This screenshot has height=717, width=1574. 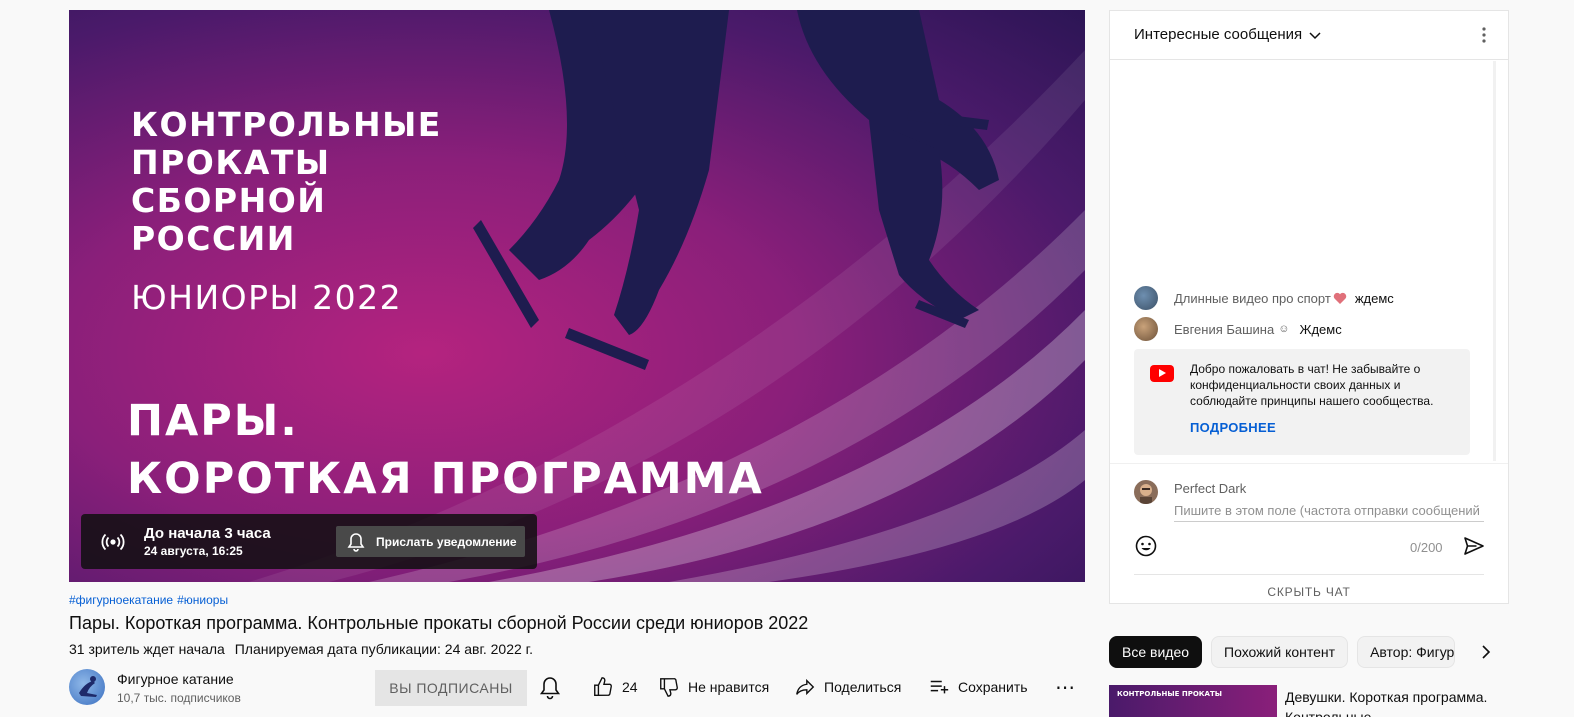 I want to click on poster-event: ПАРЫ. КОРОТКАЯ ПРОГРАММА, so click(x=445, y=450).